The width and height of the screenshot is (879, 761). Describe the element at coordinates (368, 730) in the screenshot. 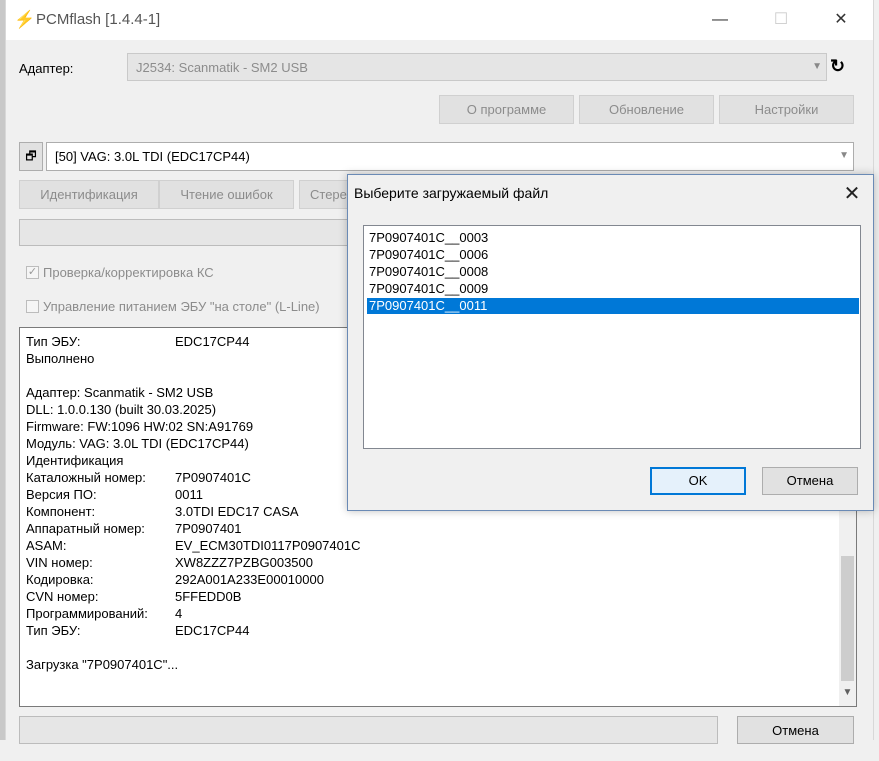

I see `bottom-progress-bar` at that location.